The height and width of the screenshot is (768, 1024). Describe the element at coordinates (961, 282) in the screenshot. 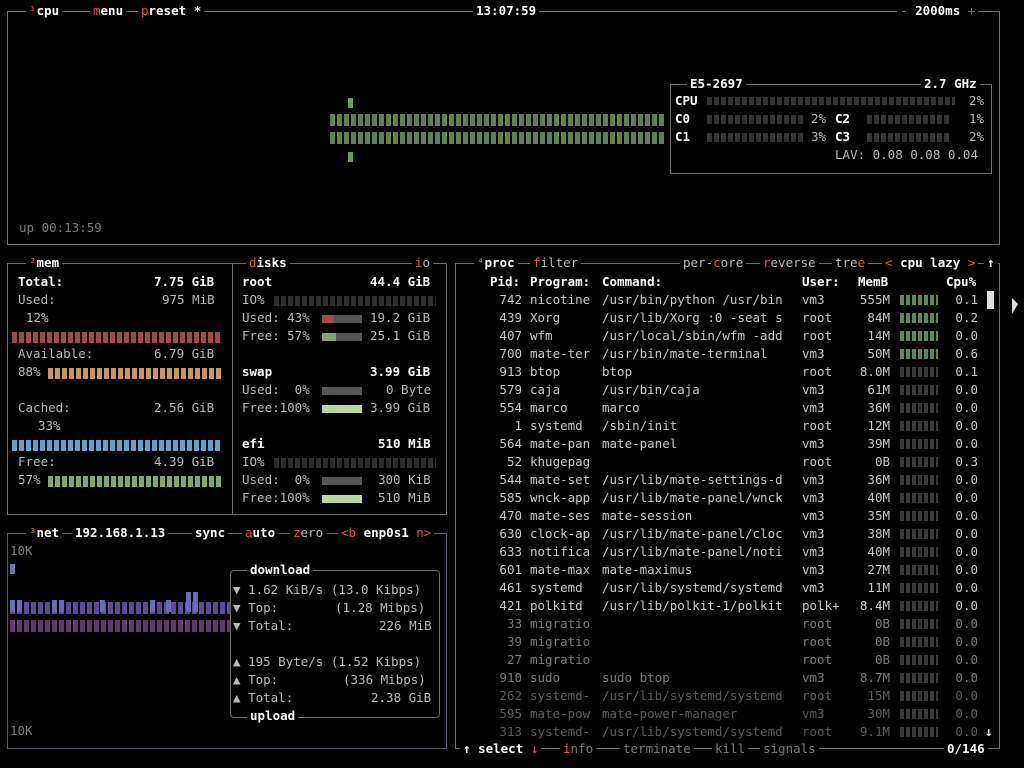

I see `col-cpu: Cpu%` at that location.